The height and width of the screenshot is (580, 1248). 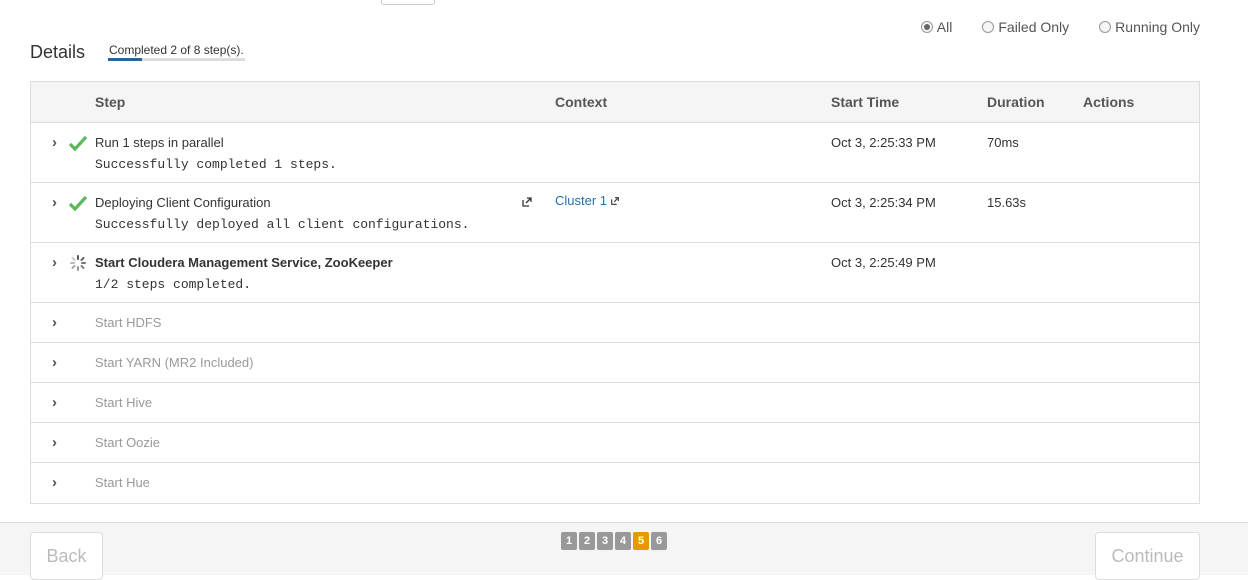 What do you see at coordinates (944, 27) in the screenshot?
I see `filter-all-label: All` at bounding box center [944, 27].